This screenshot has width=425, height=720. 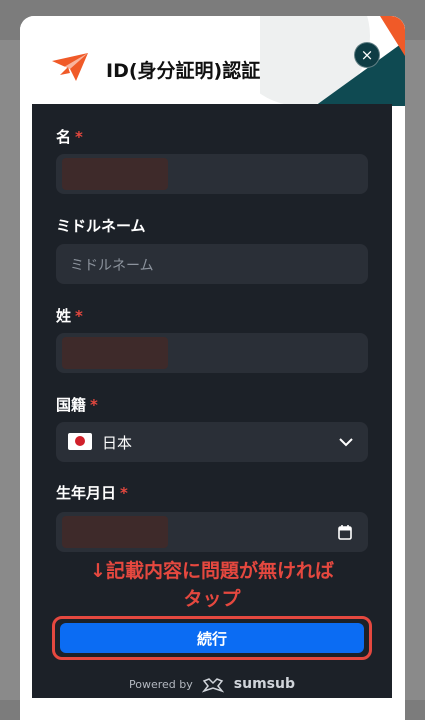 I want to click on birth-date-label: 生年月日 *, so click(x=92, y=492).